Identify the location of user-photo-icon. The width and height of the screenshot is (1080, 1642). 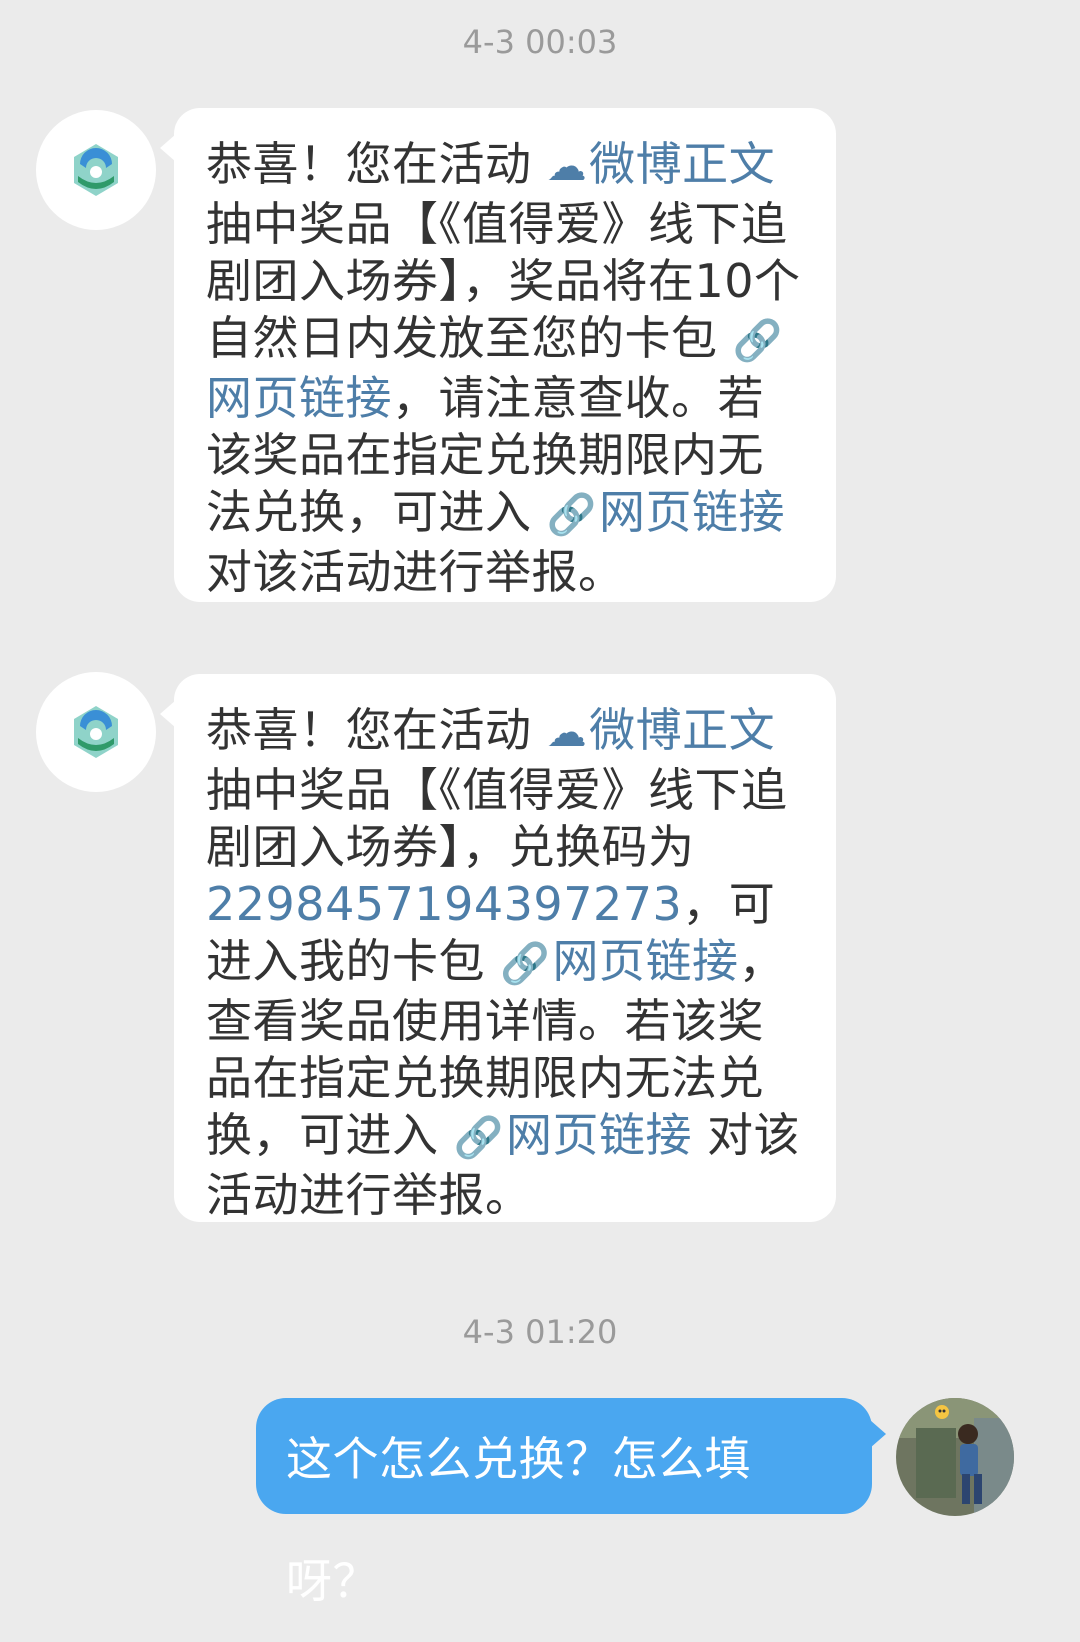
(955, 1457).